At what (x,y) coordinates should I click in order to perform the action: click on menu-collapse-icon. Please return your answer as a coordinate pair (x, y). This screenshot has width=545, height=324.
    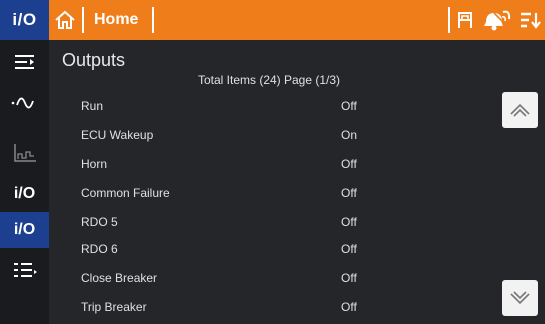
    Looking at the image, I should click on (24, 62).